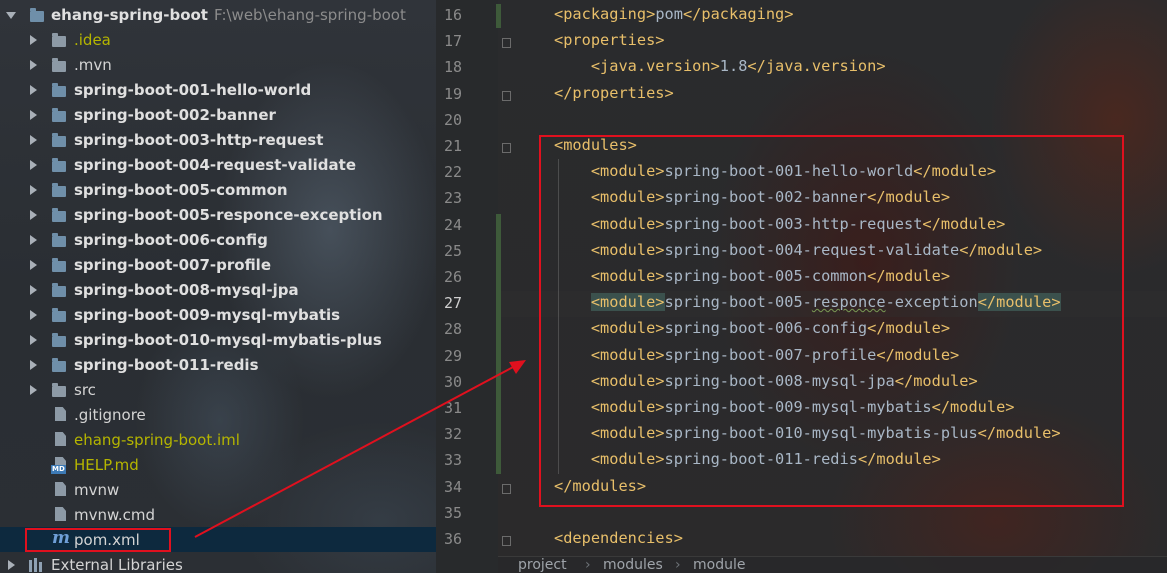 This screenshot has width=1167, height=573. I want to click on tree-item: spring-boot-004-request-validate, so click(218, 164).